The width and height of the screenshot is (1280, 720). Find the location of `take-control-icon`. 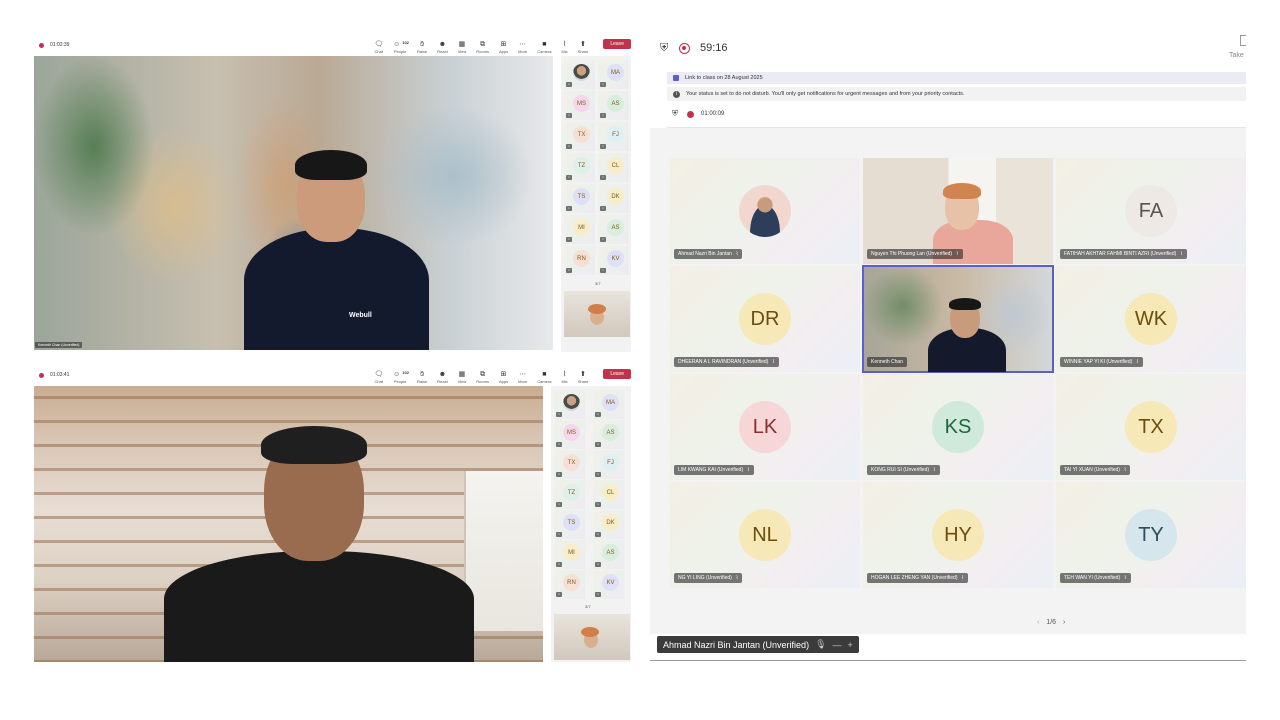

take-control-icon is located at coordinates (1243, 40).